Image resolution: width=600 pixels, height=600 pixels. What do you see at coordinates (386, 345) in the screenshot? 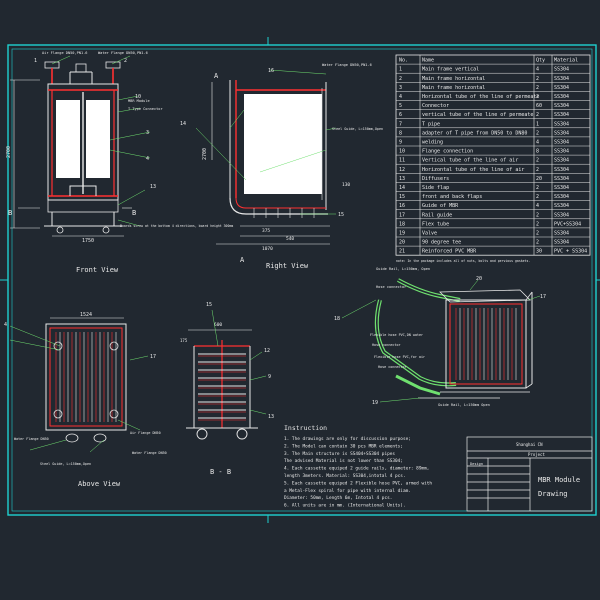
I see `iso-hose-connector-2: Hose connector` at bounding box center [386, 345].